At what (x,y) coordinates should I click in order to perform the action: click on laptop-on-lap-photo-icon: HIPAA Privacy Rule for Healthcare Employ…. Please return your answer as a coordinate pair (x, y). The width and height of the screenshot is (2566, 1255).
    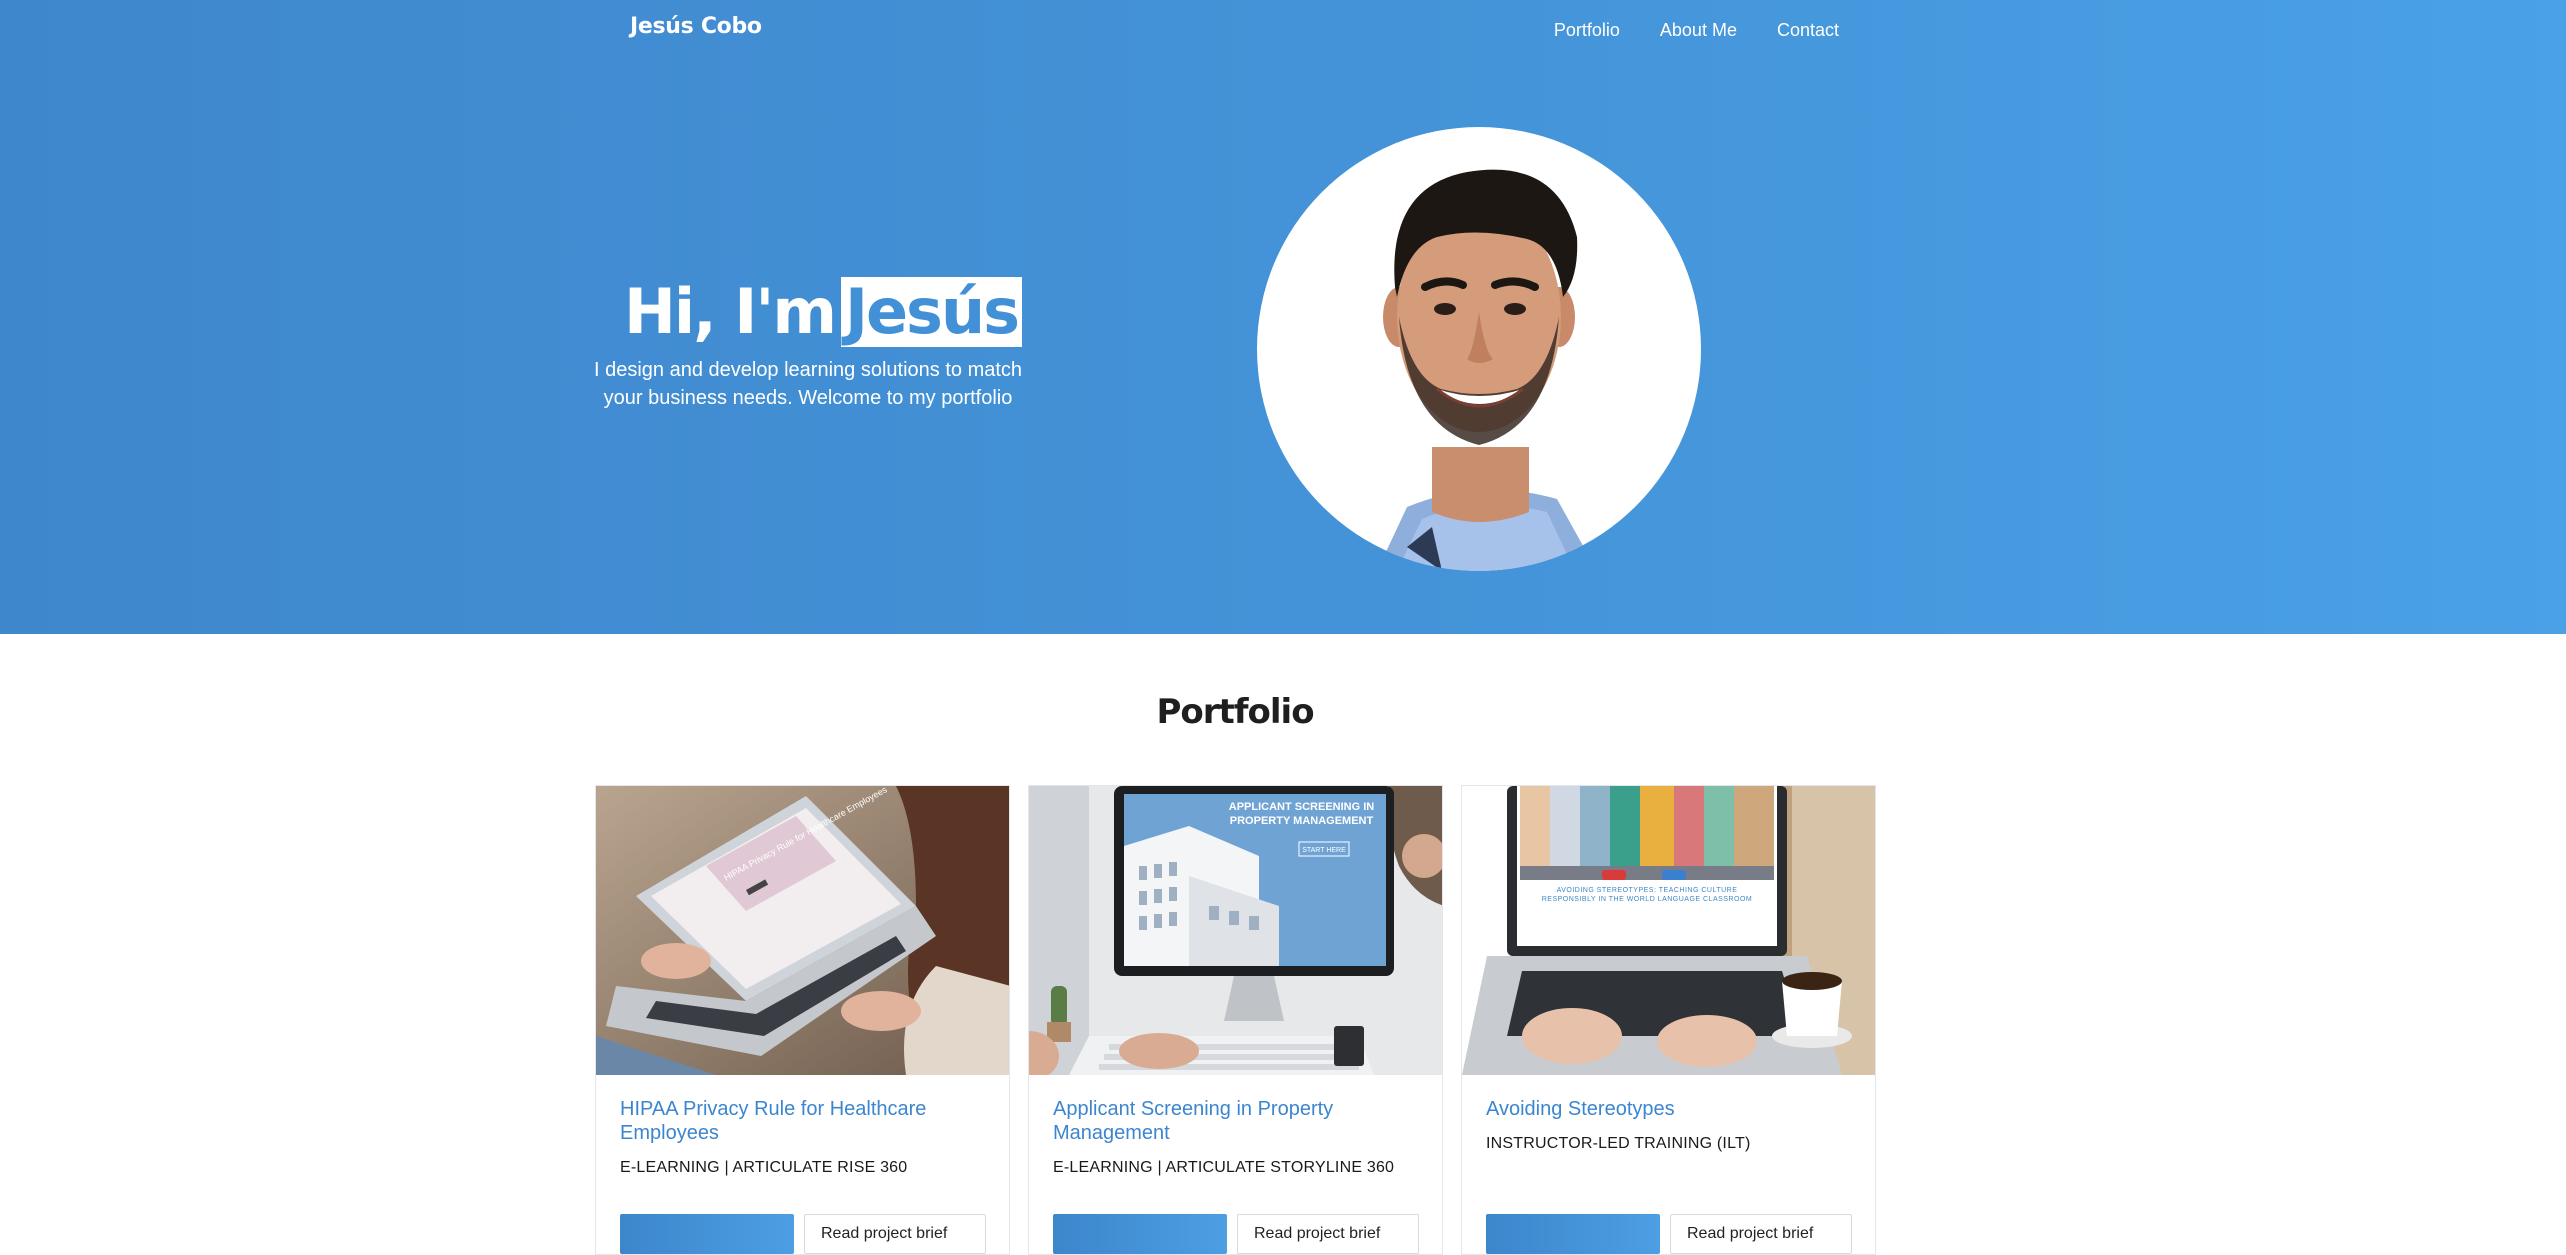
    Looking at the image, I should click on (802, 930).